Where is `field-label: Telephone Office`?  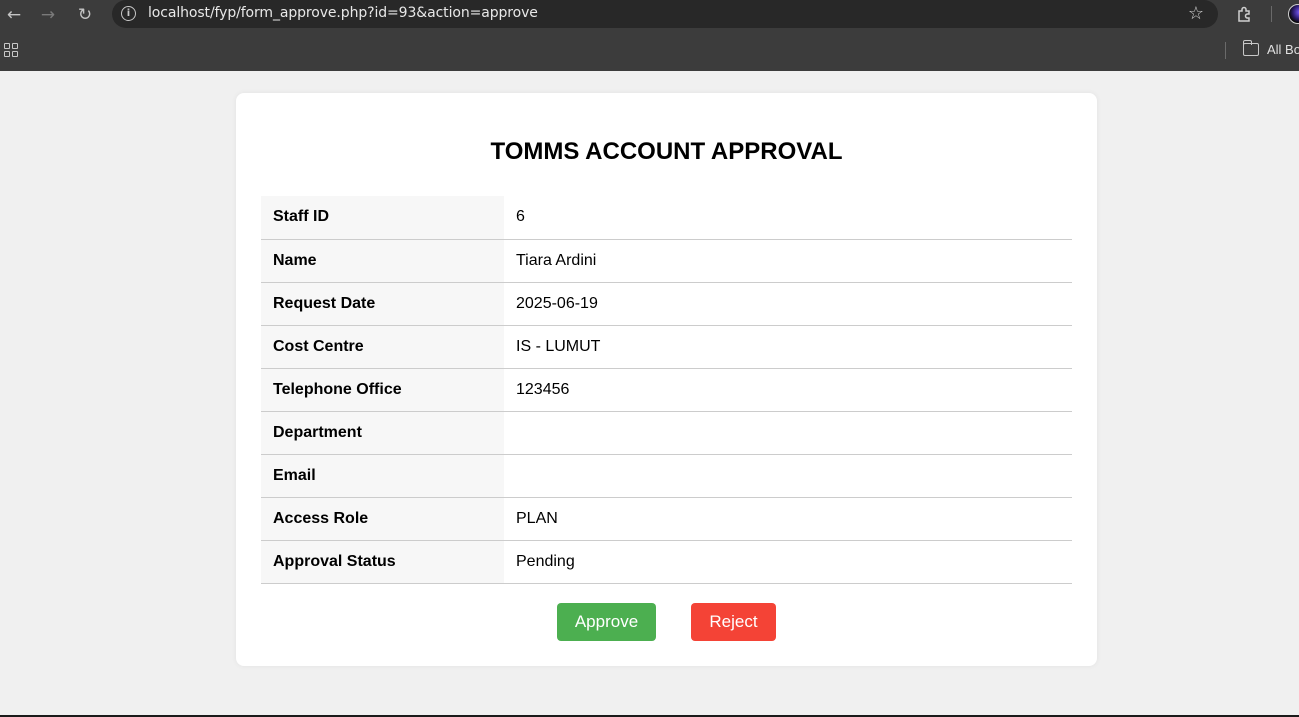 field-label: Telephone Office is located at coordinates (382, 390).